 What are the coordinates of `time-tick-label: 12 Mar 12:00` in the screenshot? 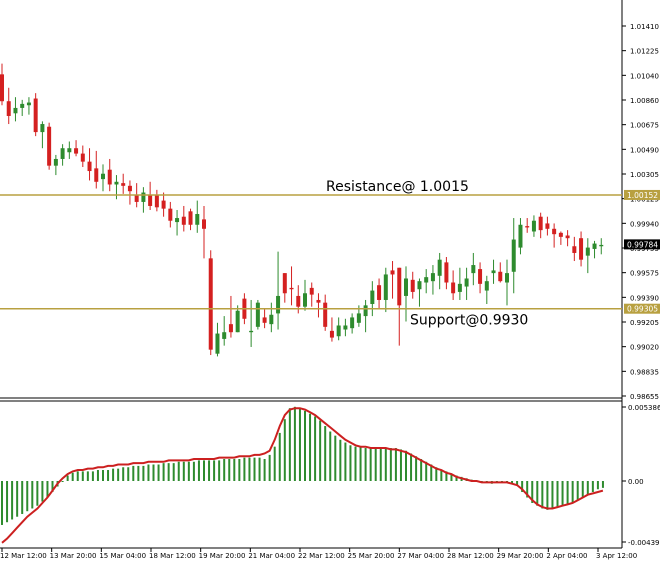 It's located at (23, 556).